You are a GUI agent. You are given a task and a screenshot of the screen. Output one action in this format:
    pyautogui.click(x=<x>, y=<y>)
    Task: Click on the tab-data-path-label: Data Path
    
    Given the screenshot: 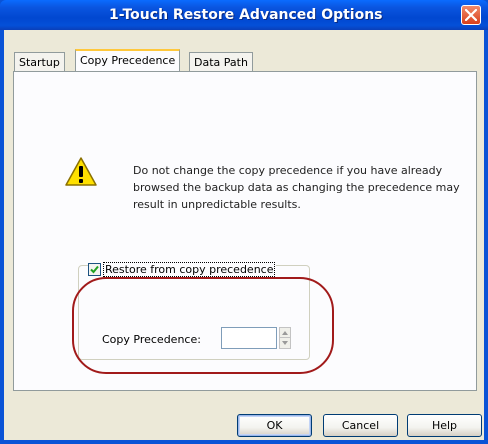 What is the action you would take?
    pyautogui.click(x=221, y=62)
    